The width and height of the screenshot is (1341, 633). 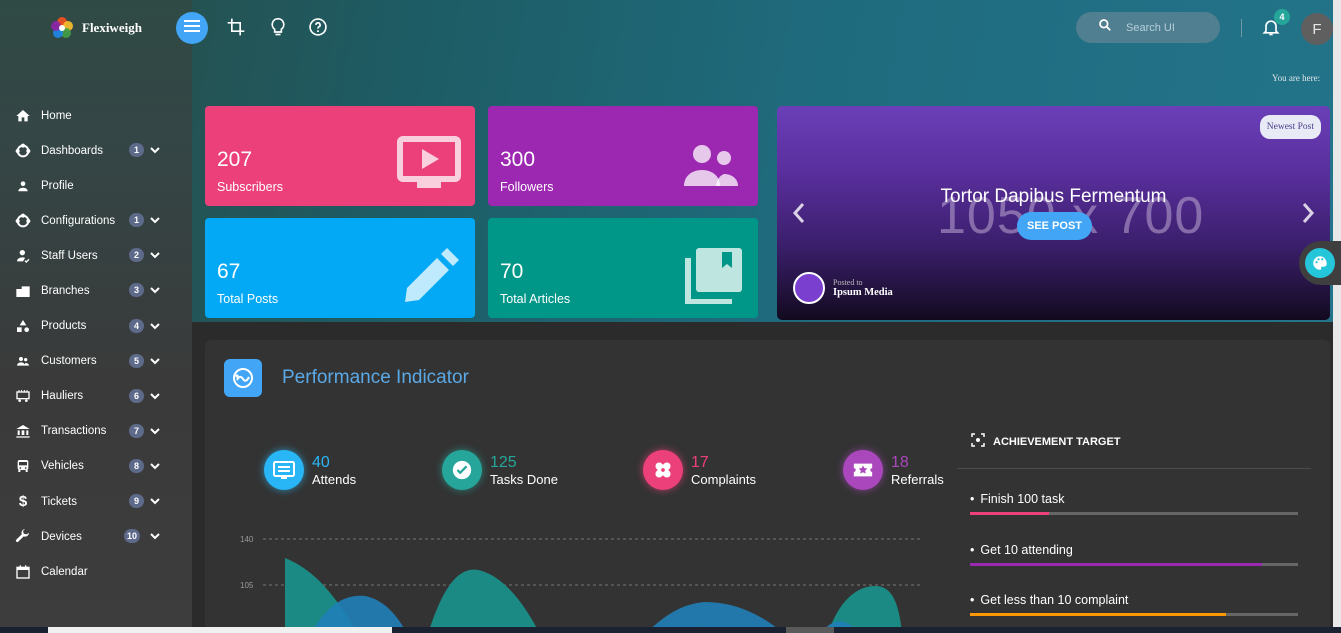 I want to click on sidebar-item-label: Devices, so click(x=61, y=536).